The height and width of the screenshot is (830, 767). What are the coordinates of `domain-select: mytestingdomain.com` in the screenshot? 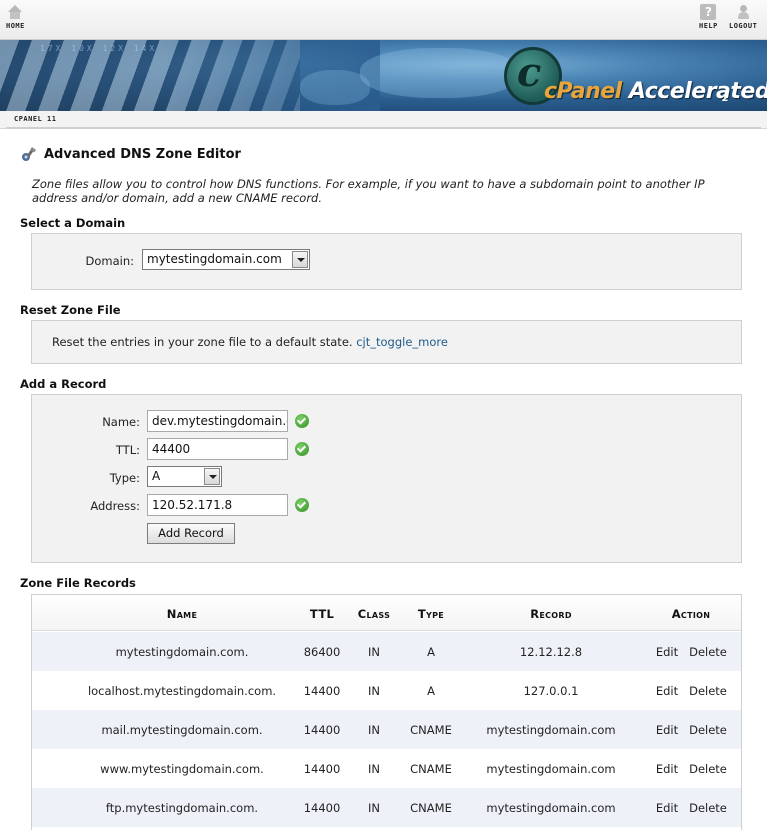 It's located at (226, 259).